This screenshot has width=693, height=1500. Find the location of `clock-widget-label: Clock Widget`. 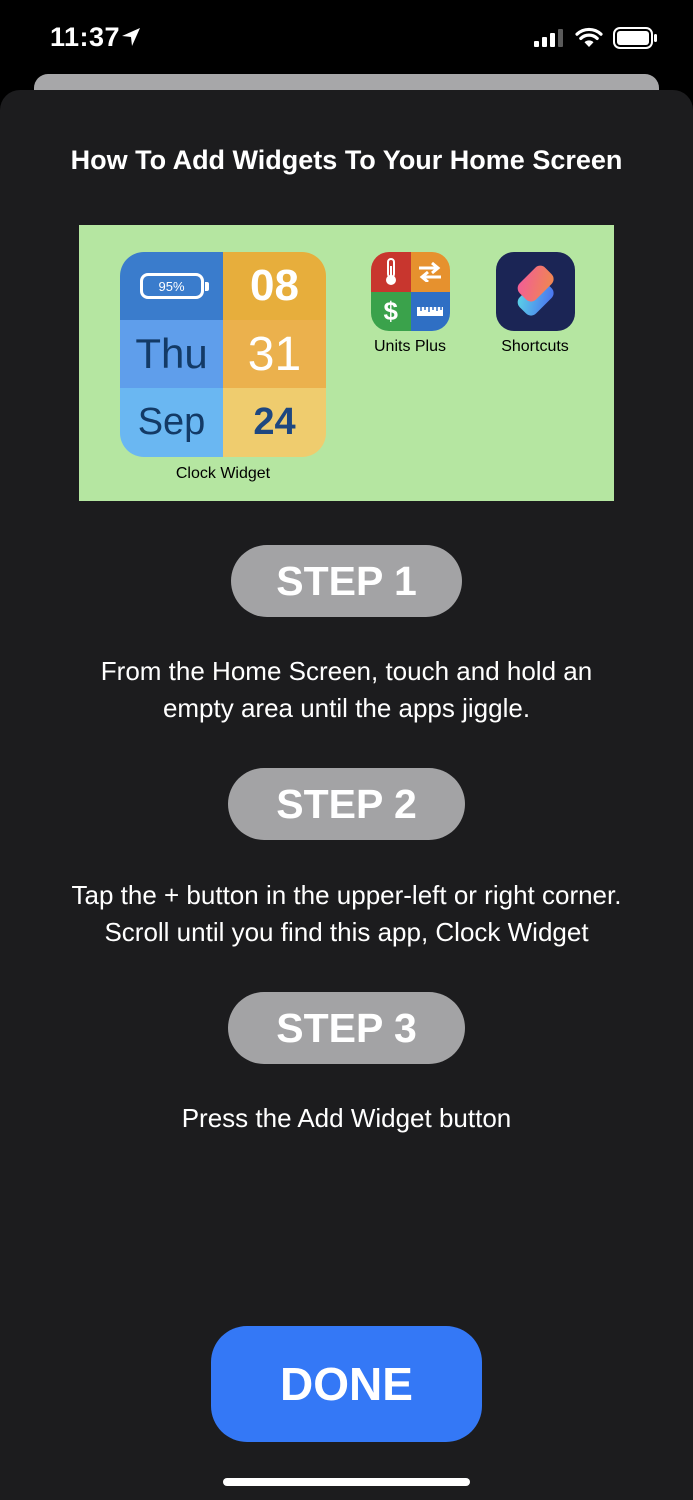

clock-widget-label: Clock Widget is located at coordinates (223, 473).